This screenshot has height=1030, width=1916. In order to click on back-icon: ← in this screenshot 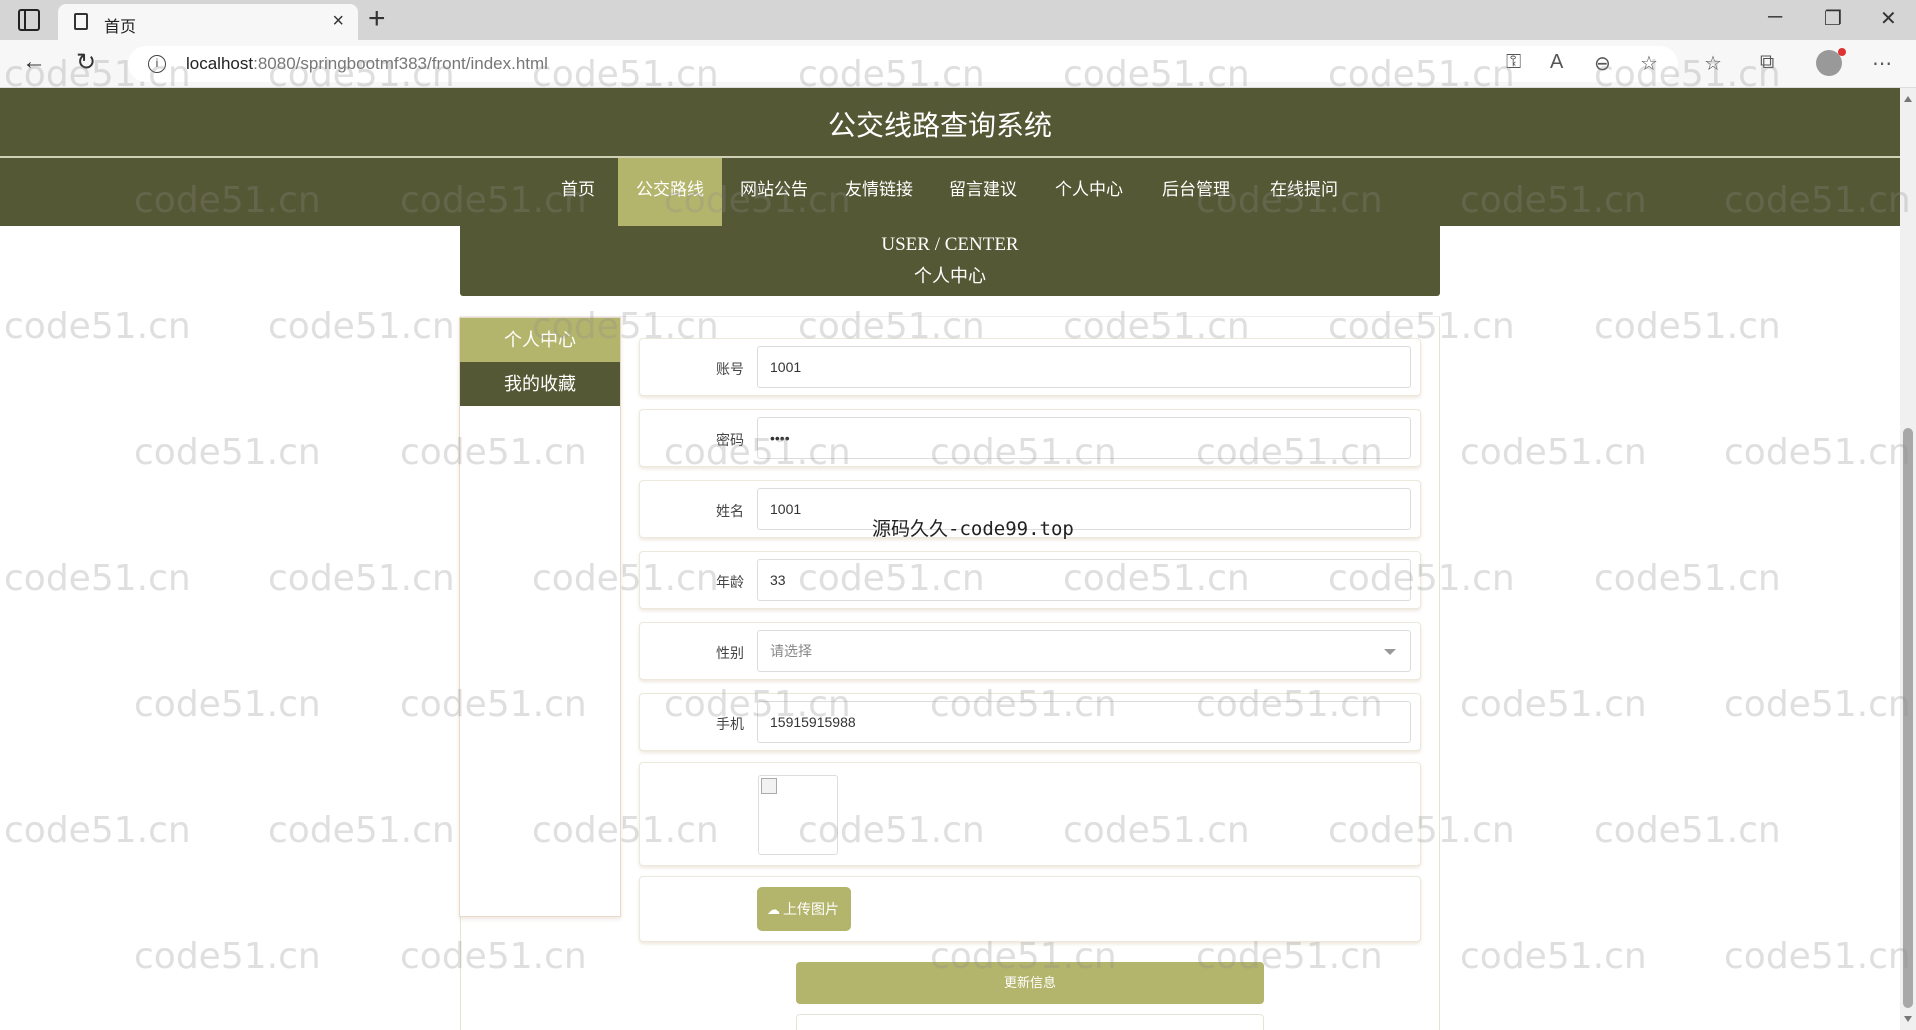, I will do `click(34, 62)`.